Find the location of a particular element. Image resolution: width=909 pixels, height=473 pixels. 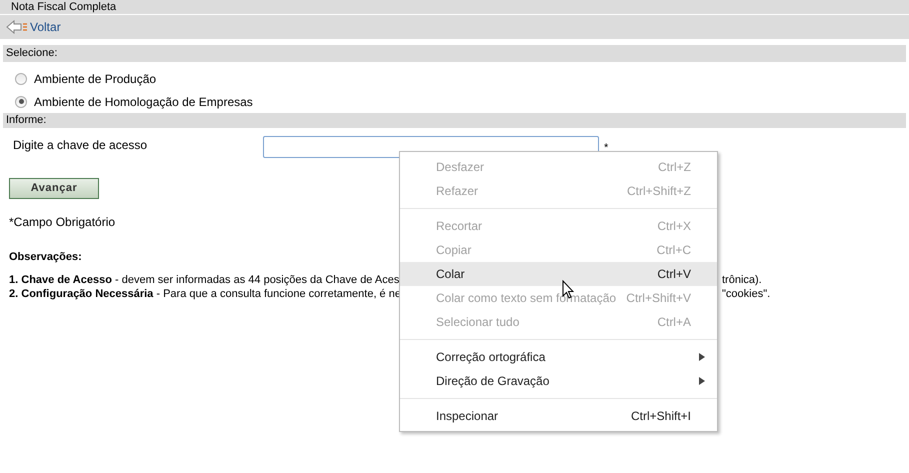

back-arrow-icon is located at coordinates (17, 27).